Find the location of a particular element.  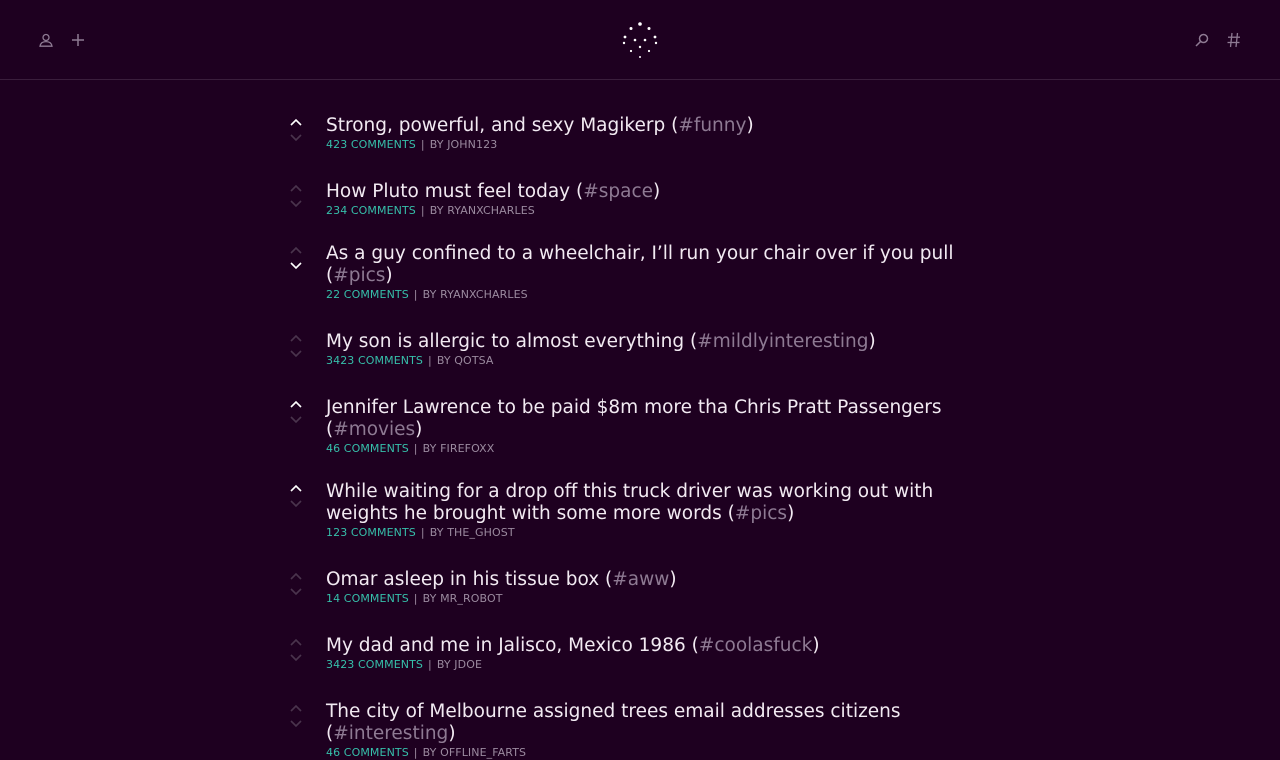

post-tag-link: #aww is located at coordinates (640, 579).